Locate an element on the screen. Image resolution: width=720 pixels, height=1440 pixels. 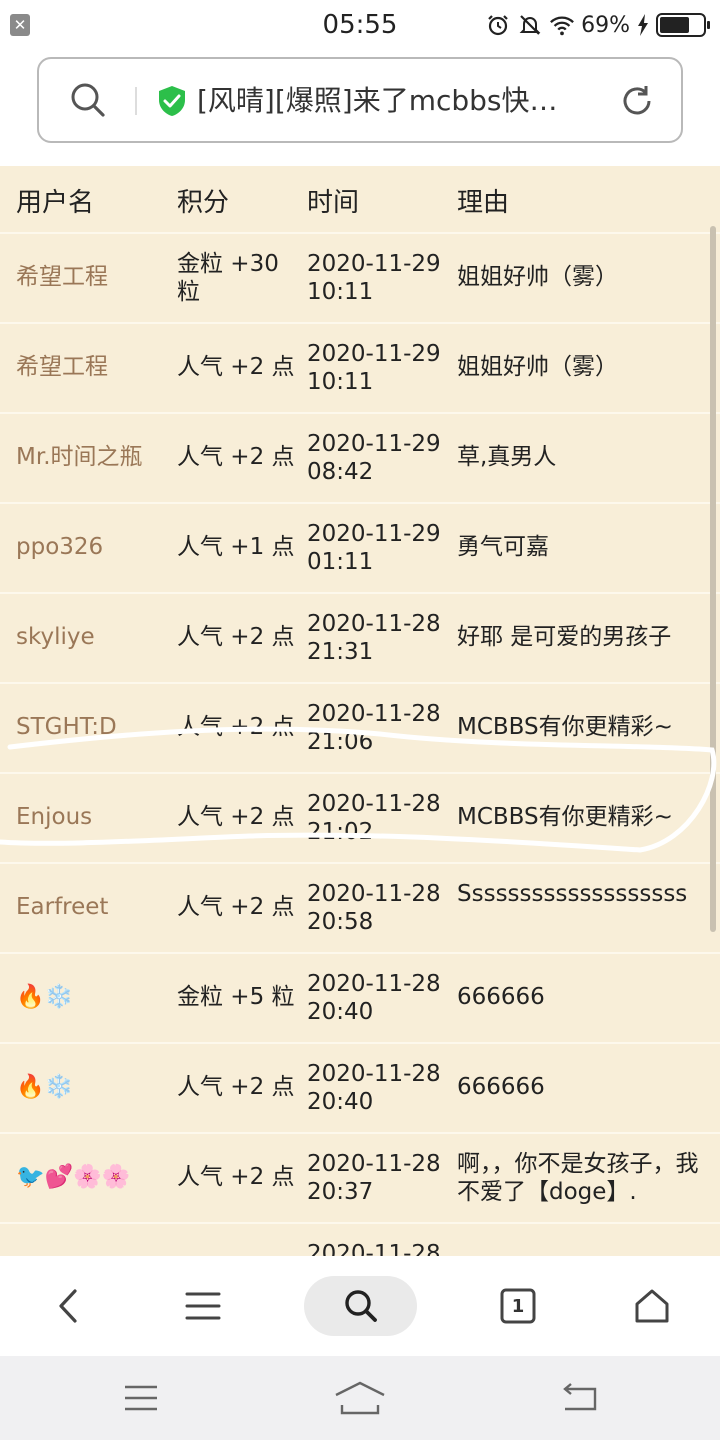
table-row: 希望工程 金粒 +30 粒 2020-11-29 10:11 姐姐好帅（雾） is located at coordinates (360, 277).